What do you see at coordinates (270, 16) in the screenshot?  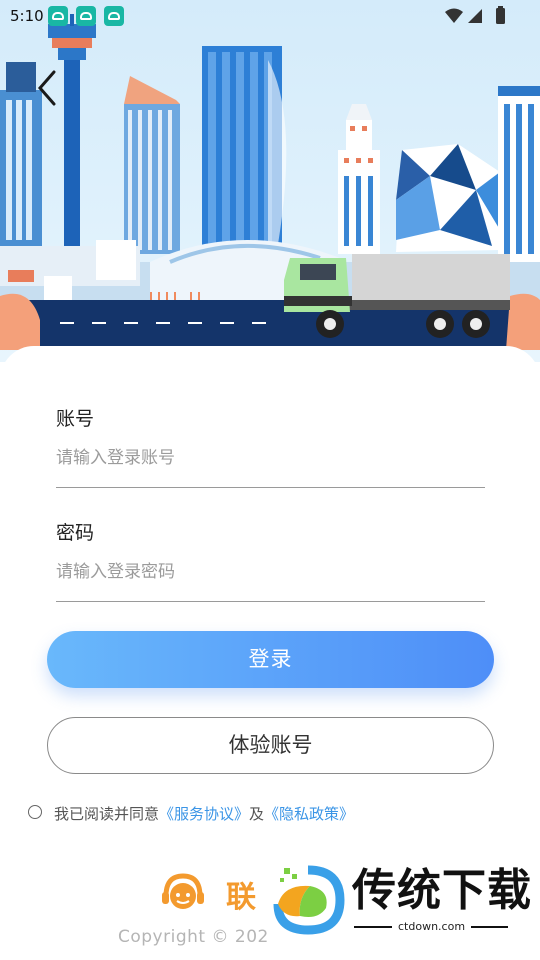 I see `status-bar: 5:10` at bounding box center [270, 16].